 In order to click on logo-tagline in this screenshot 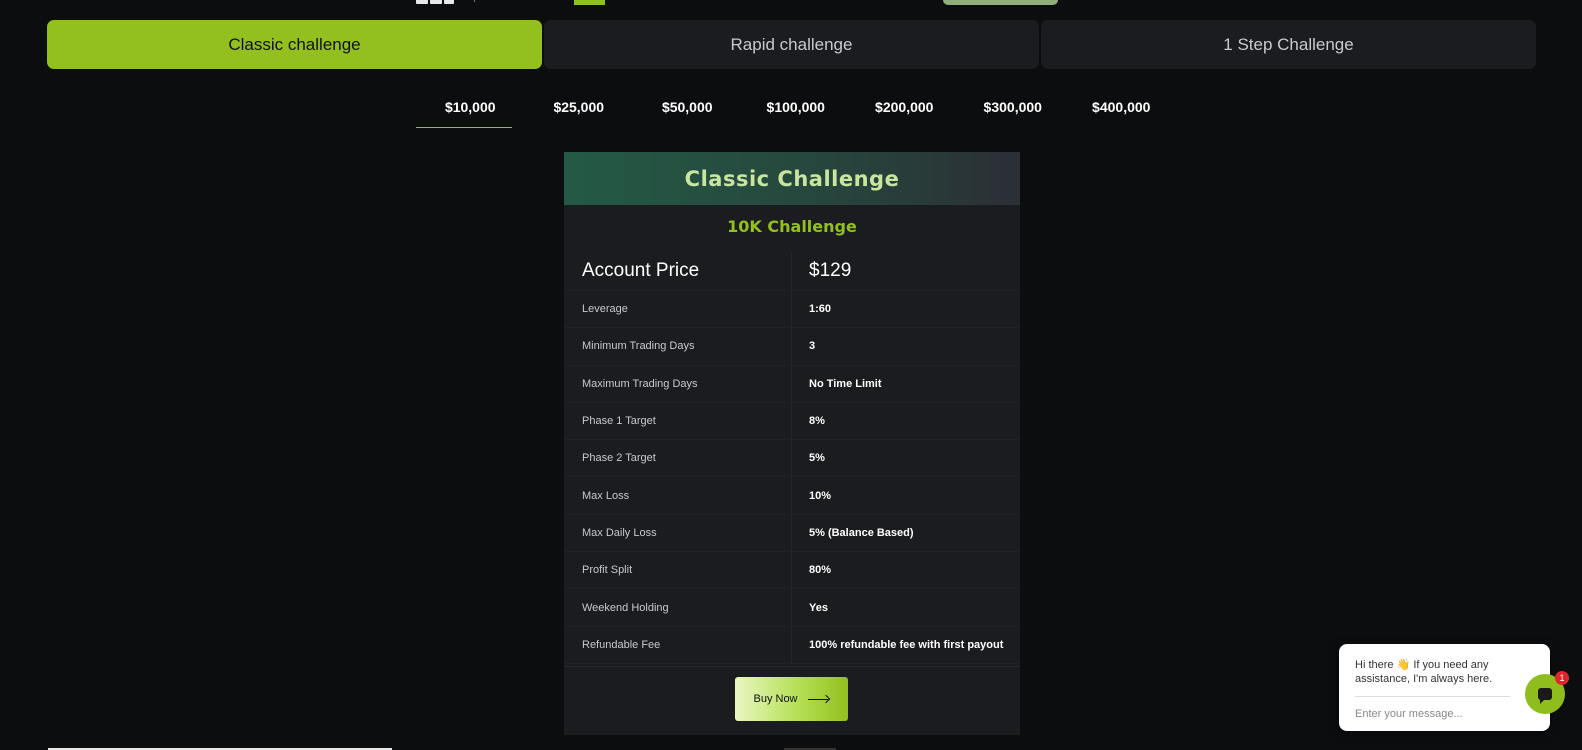, I will do `click(496, 1)`.